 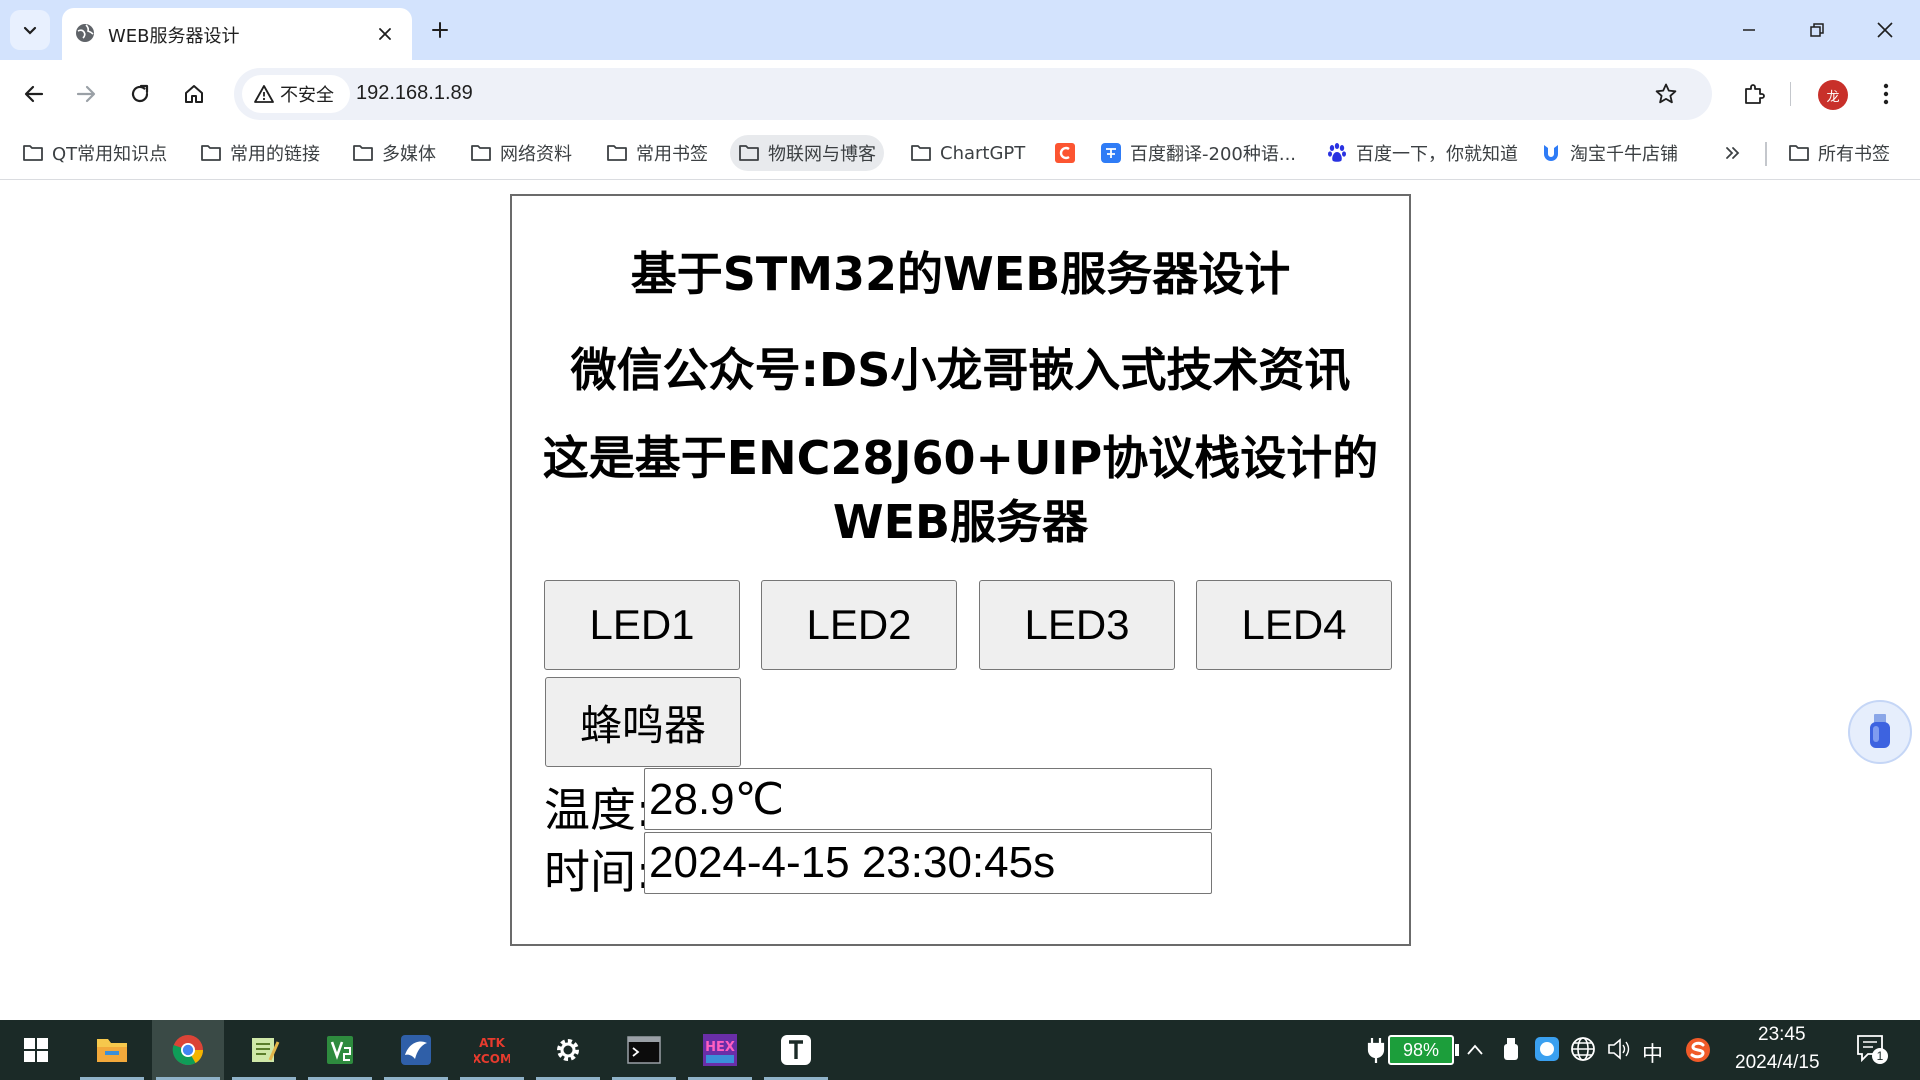 I want to click on taskbar-file-explorer, so click(x=112, y=1050).